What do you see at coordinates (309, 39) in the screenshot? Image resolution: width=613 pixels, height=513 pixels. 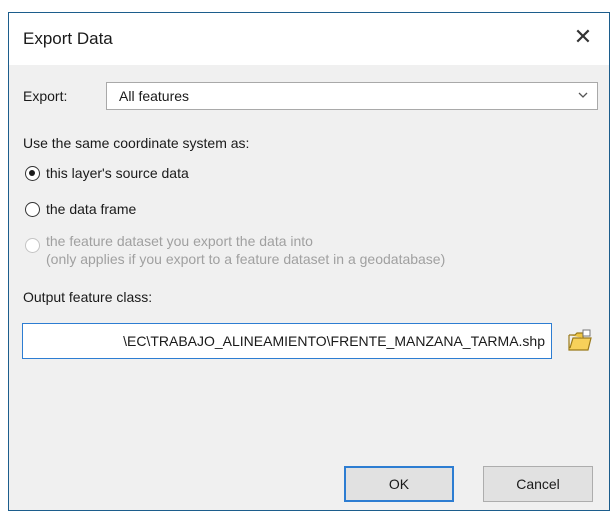 I see `title-bar: Export Data ✕` at bounding box center [309, 39].